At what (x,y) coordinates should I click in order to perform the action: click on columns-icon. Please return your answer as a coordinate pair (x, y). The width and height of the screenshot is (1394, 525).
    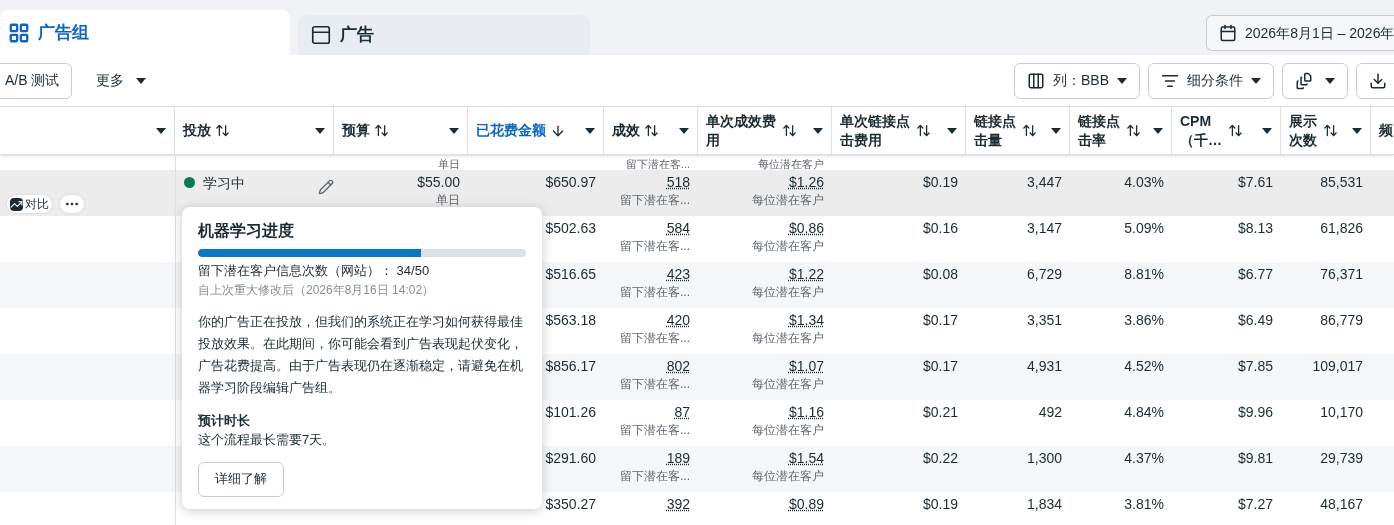
    Looking at the image, I should click on (1036, 80).